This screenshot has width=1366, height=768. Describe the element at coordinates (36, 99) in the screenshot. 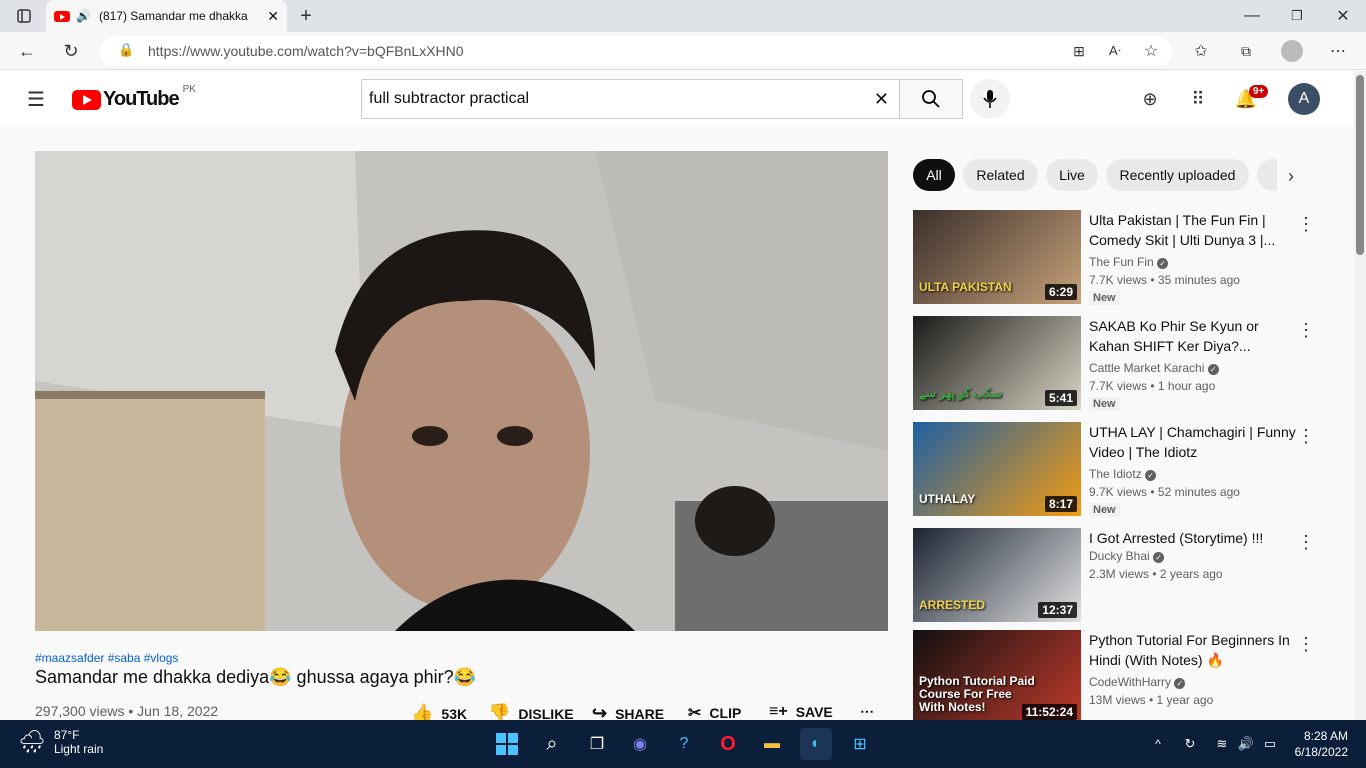

I see `menu-icon: ☰` at that location.